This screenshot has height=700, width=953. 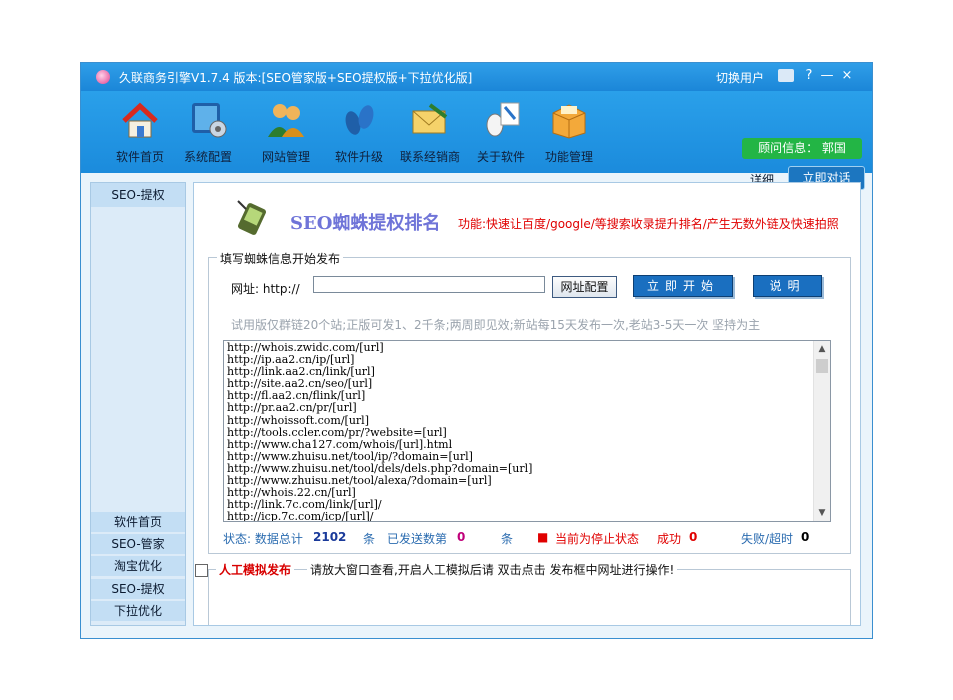 What do you see at coordinates (138, 611) in the screenshot?
I see `sidebar-item-dropdown: 下拉优化` at bounding box center [138, 611].